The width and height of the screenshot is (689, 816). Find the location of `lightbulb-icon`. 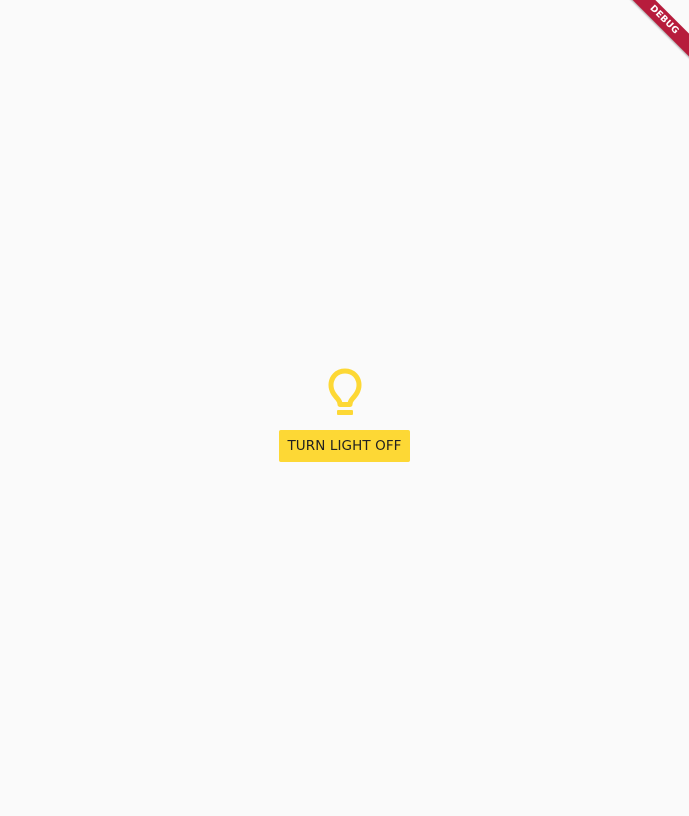

lightbulb-icon is located at coordinates (344, 391).